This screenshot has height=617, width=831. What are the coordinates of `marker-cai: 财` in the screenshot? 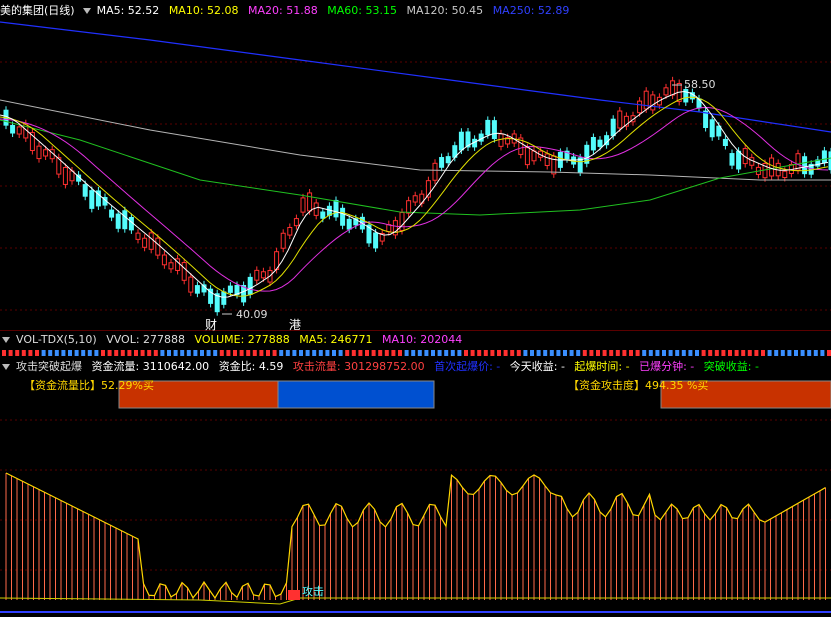 It's located at (211, 324).